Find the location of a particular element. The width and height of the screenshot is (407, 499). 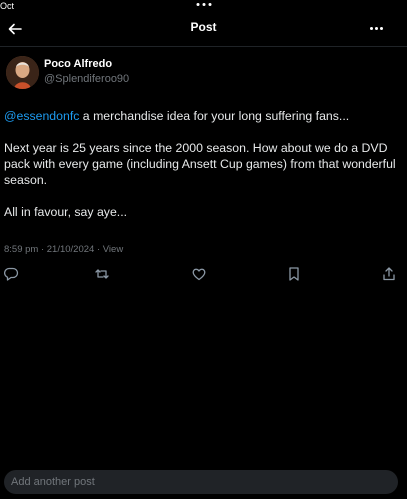

author-display-name: Poco Alfredo is located at coordinates (78, 64).